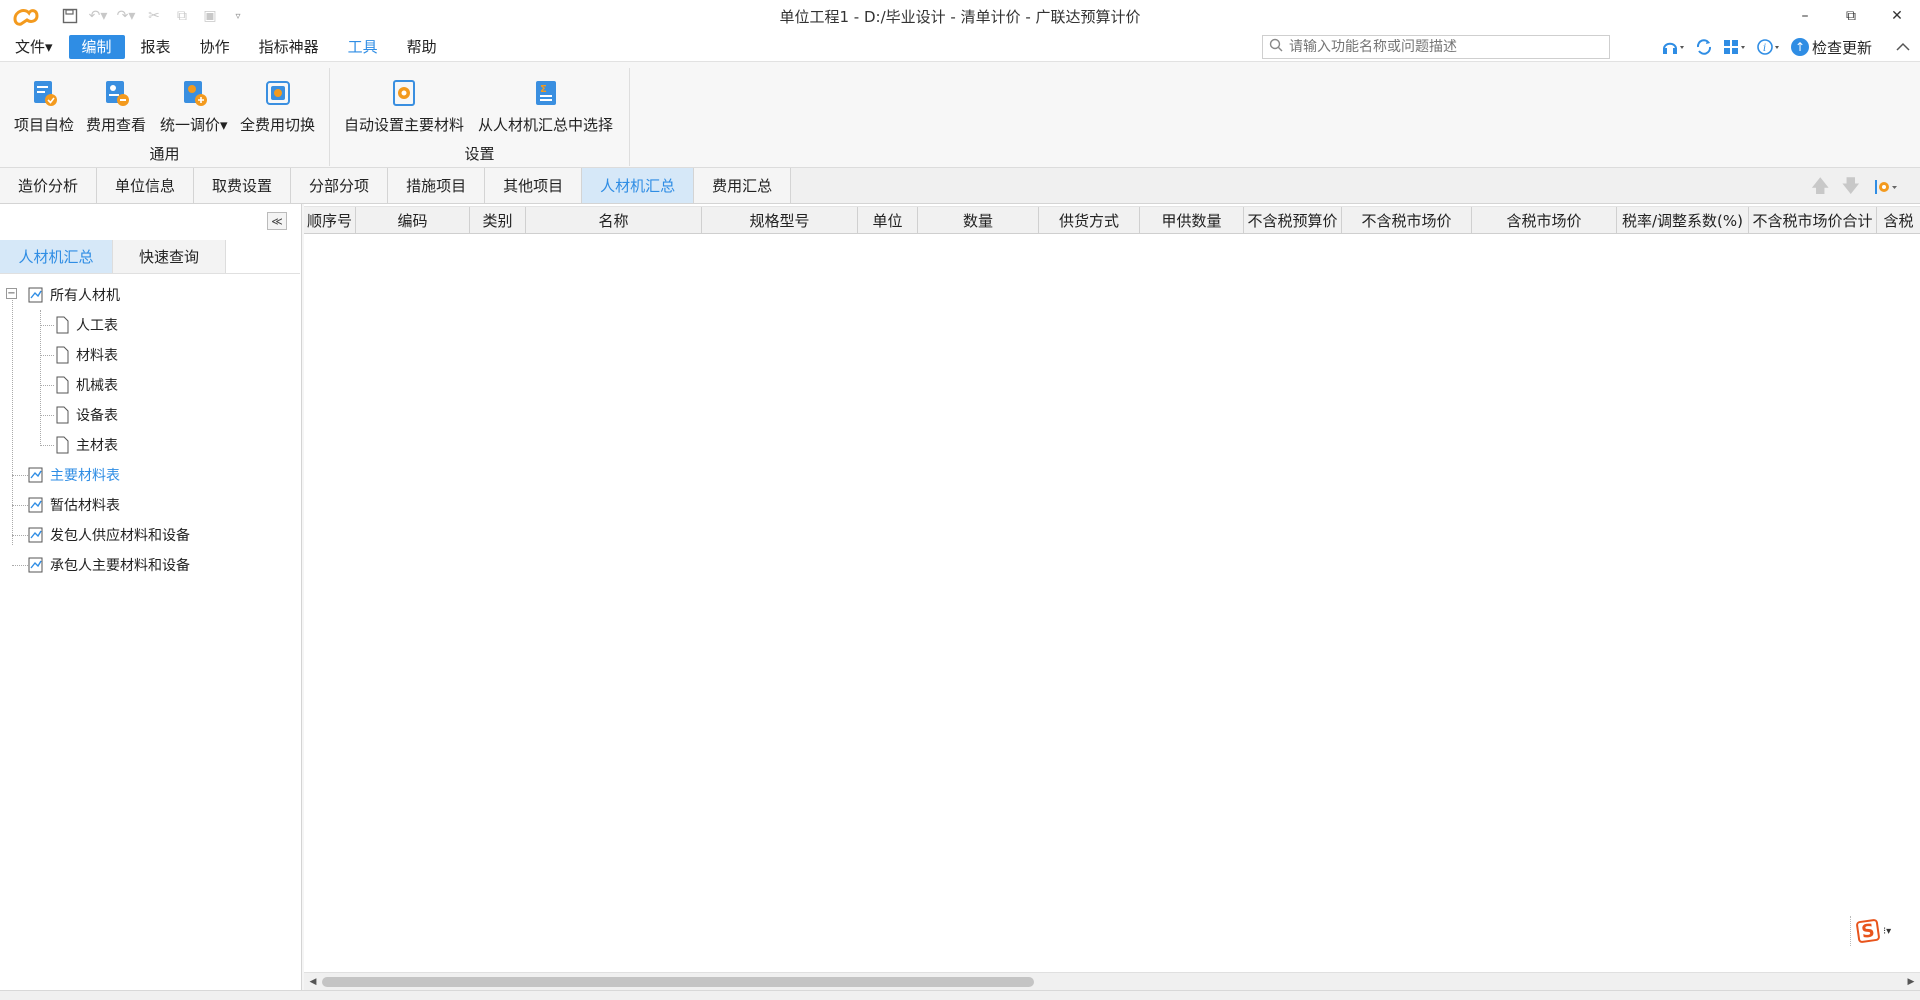 The height and width of the screenshot is (1000, 1920). What do you see at coordinates (1704, 47) in the screenshot?
I see `sync-icon` at bounding box center [1704, 47].